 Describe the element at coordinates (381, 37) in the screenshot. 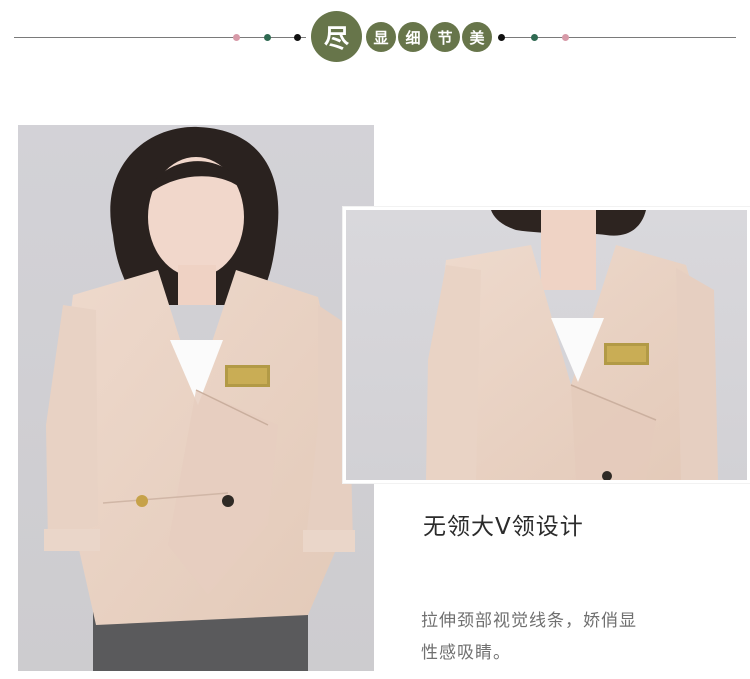

I see `header-badge-1: 显` at that location.